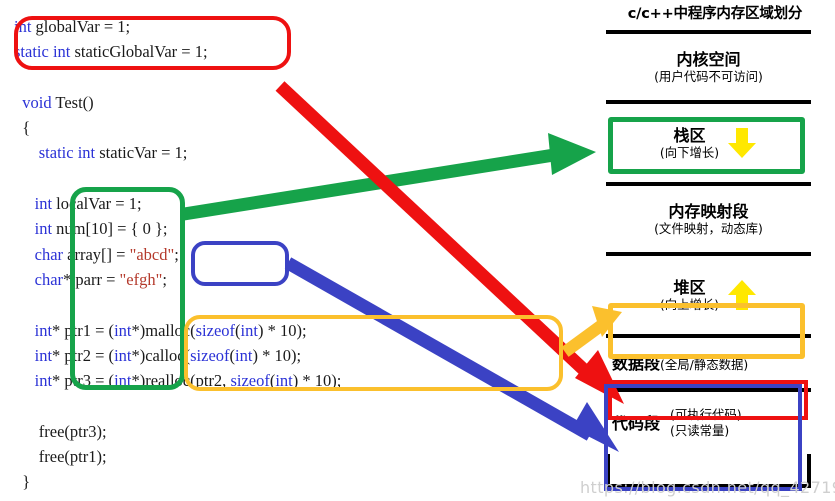  What do you see at coordinates (152, 254) in the screenshot?
I see `code-token: "abcd"` at bounding box center [152, 254].